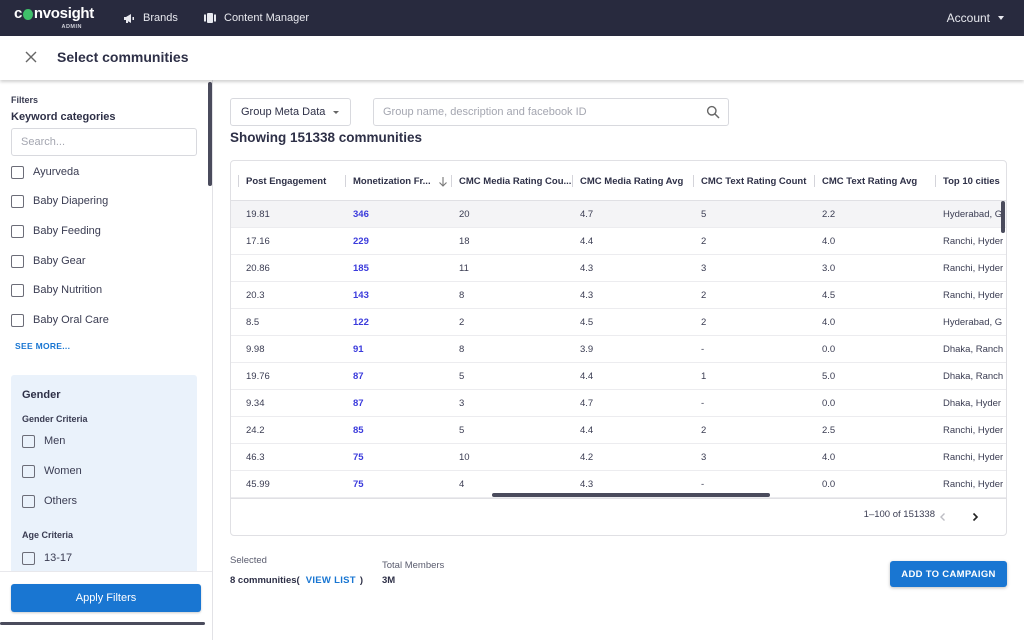  I want to click on table-cell: 4.2, so click(587, 457).